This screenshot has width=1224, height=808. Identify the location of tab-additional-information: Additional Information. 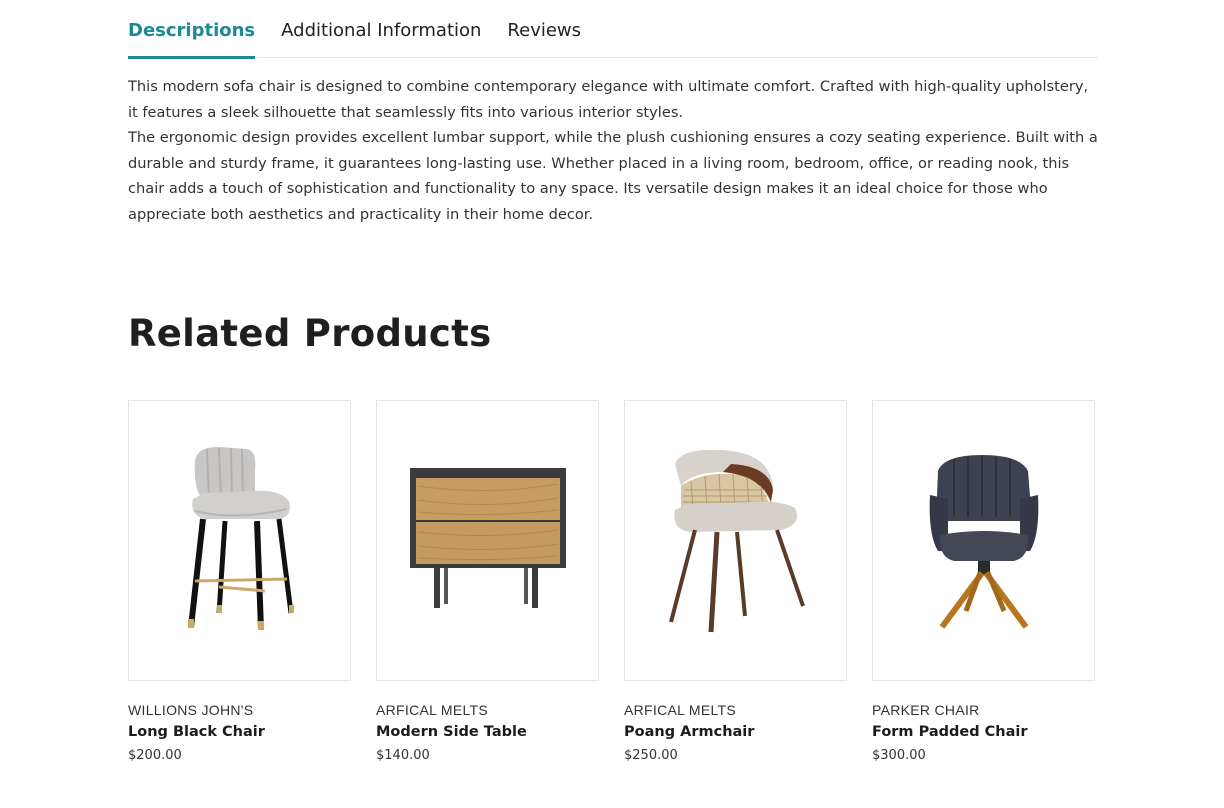
(381, 29).